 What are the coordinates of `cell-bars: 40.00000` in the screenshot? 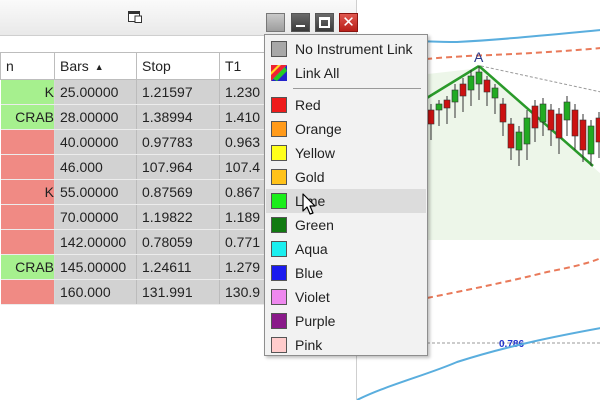 It's located at (95, 142).